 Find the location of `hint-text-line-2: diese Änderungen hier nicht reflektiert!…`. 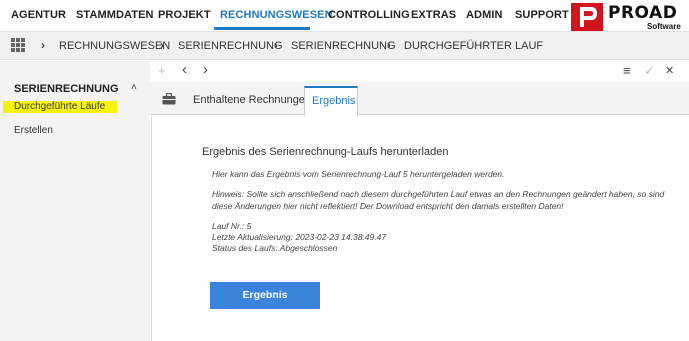

hint-text-line-2: diese Änderungen hier nicht reflektiert!… is located at coordinates (388, 206).